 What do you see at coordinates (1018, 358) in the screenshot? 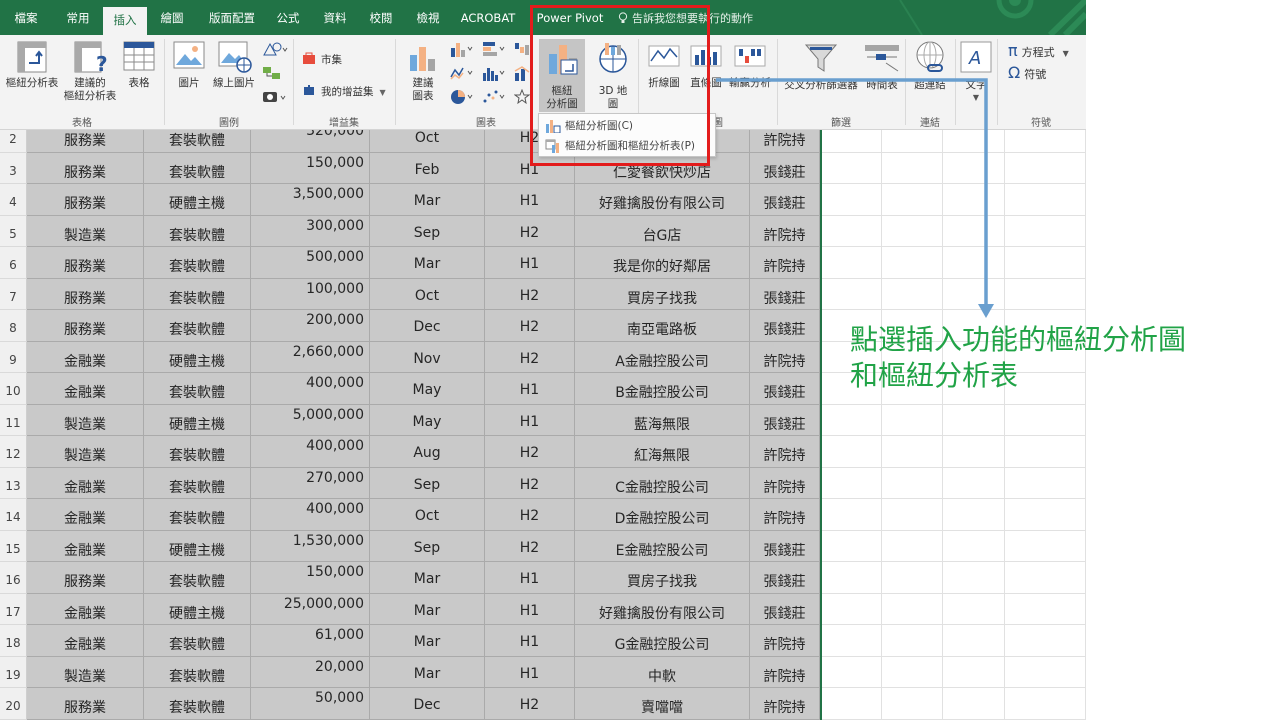
I see `annotation-text: 點選插入功能的樞紐分析圖 和樞紐分析表` at bounding box center [1018, 358].